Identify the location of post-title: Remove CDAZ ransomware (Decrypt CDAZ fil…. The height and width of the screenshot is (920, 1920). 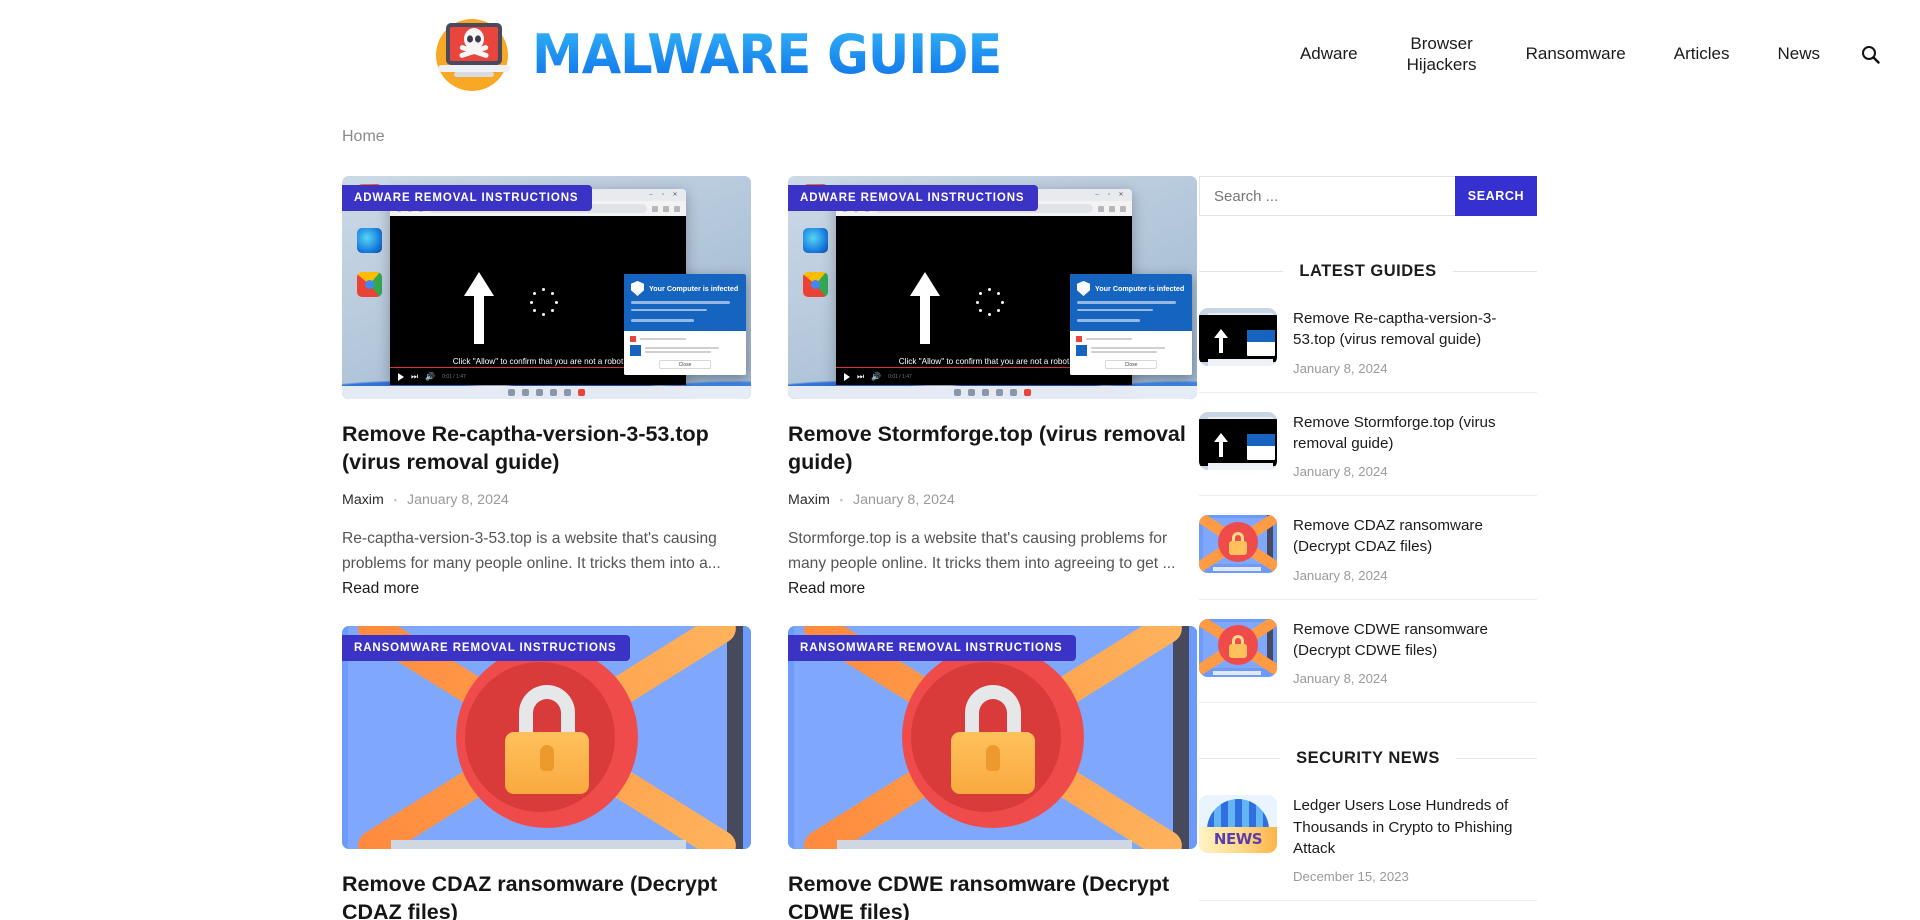
(546, 895).